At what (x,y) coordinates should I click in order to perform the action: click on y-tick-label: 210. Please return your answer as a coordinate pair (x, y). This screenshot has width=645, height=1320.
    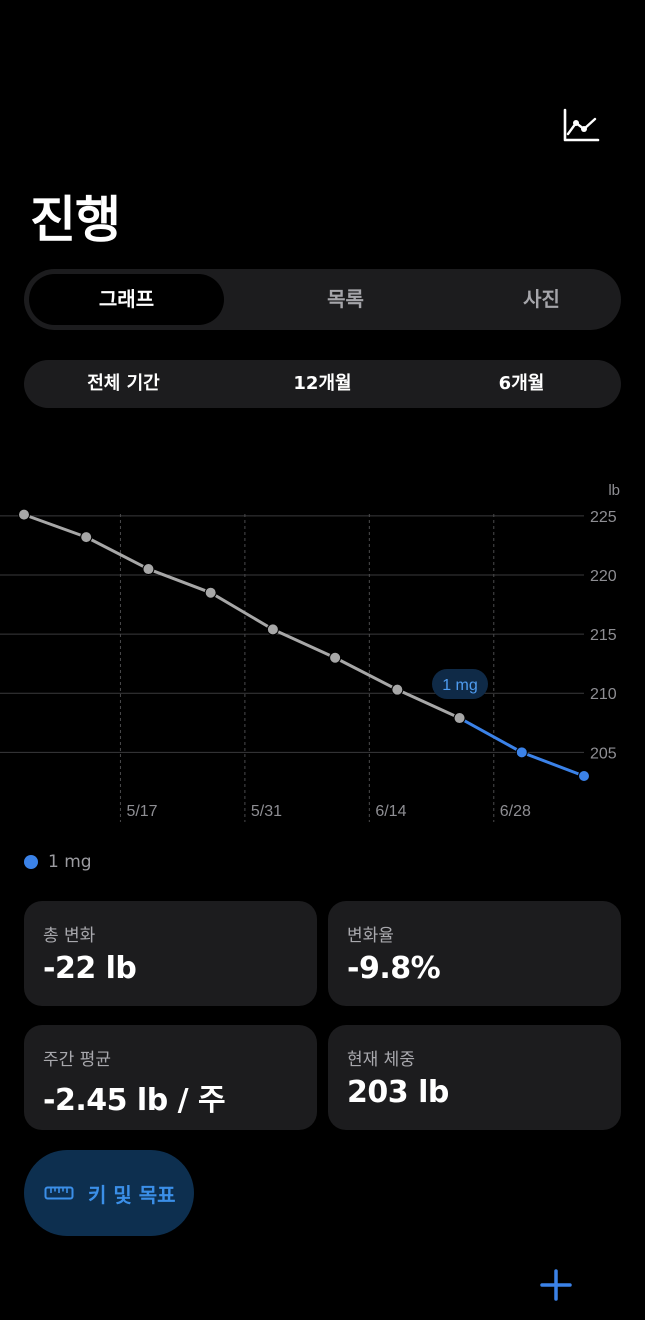
    Looking at the image, I should click on (603, 694).